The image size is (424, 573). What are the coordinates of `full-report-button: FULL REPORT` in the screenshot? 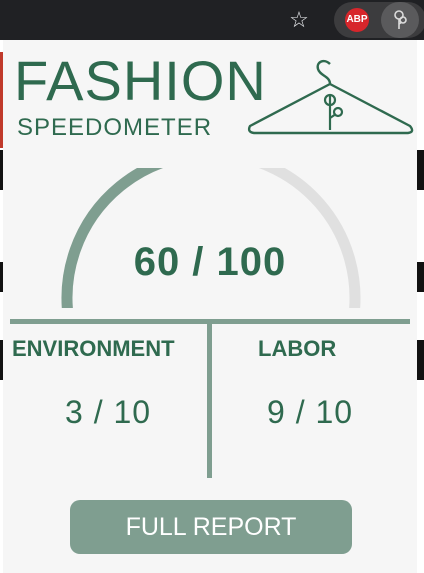 It's located at (211, 527).